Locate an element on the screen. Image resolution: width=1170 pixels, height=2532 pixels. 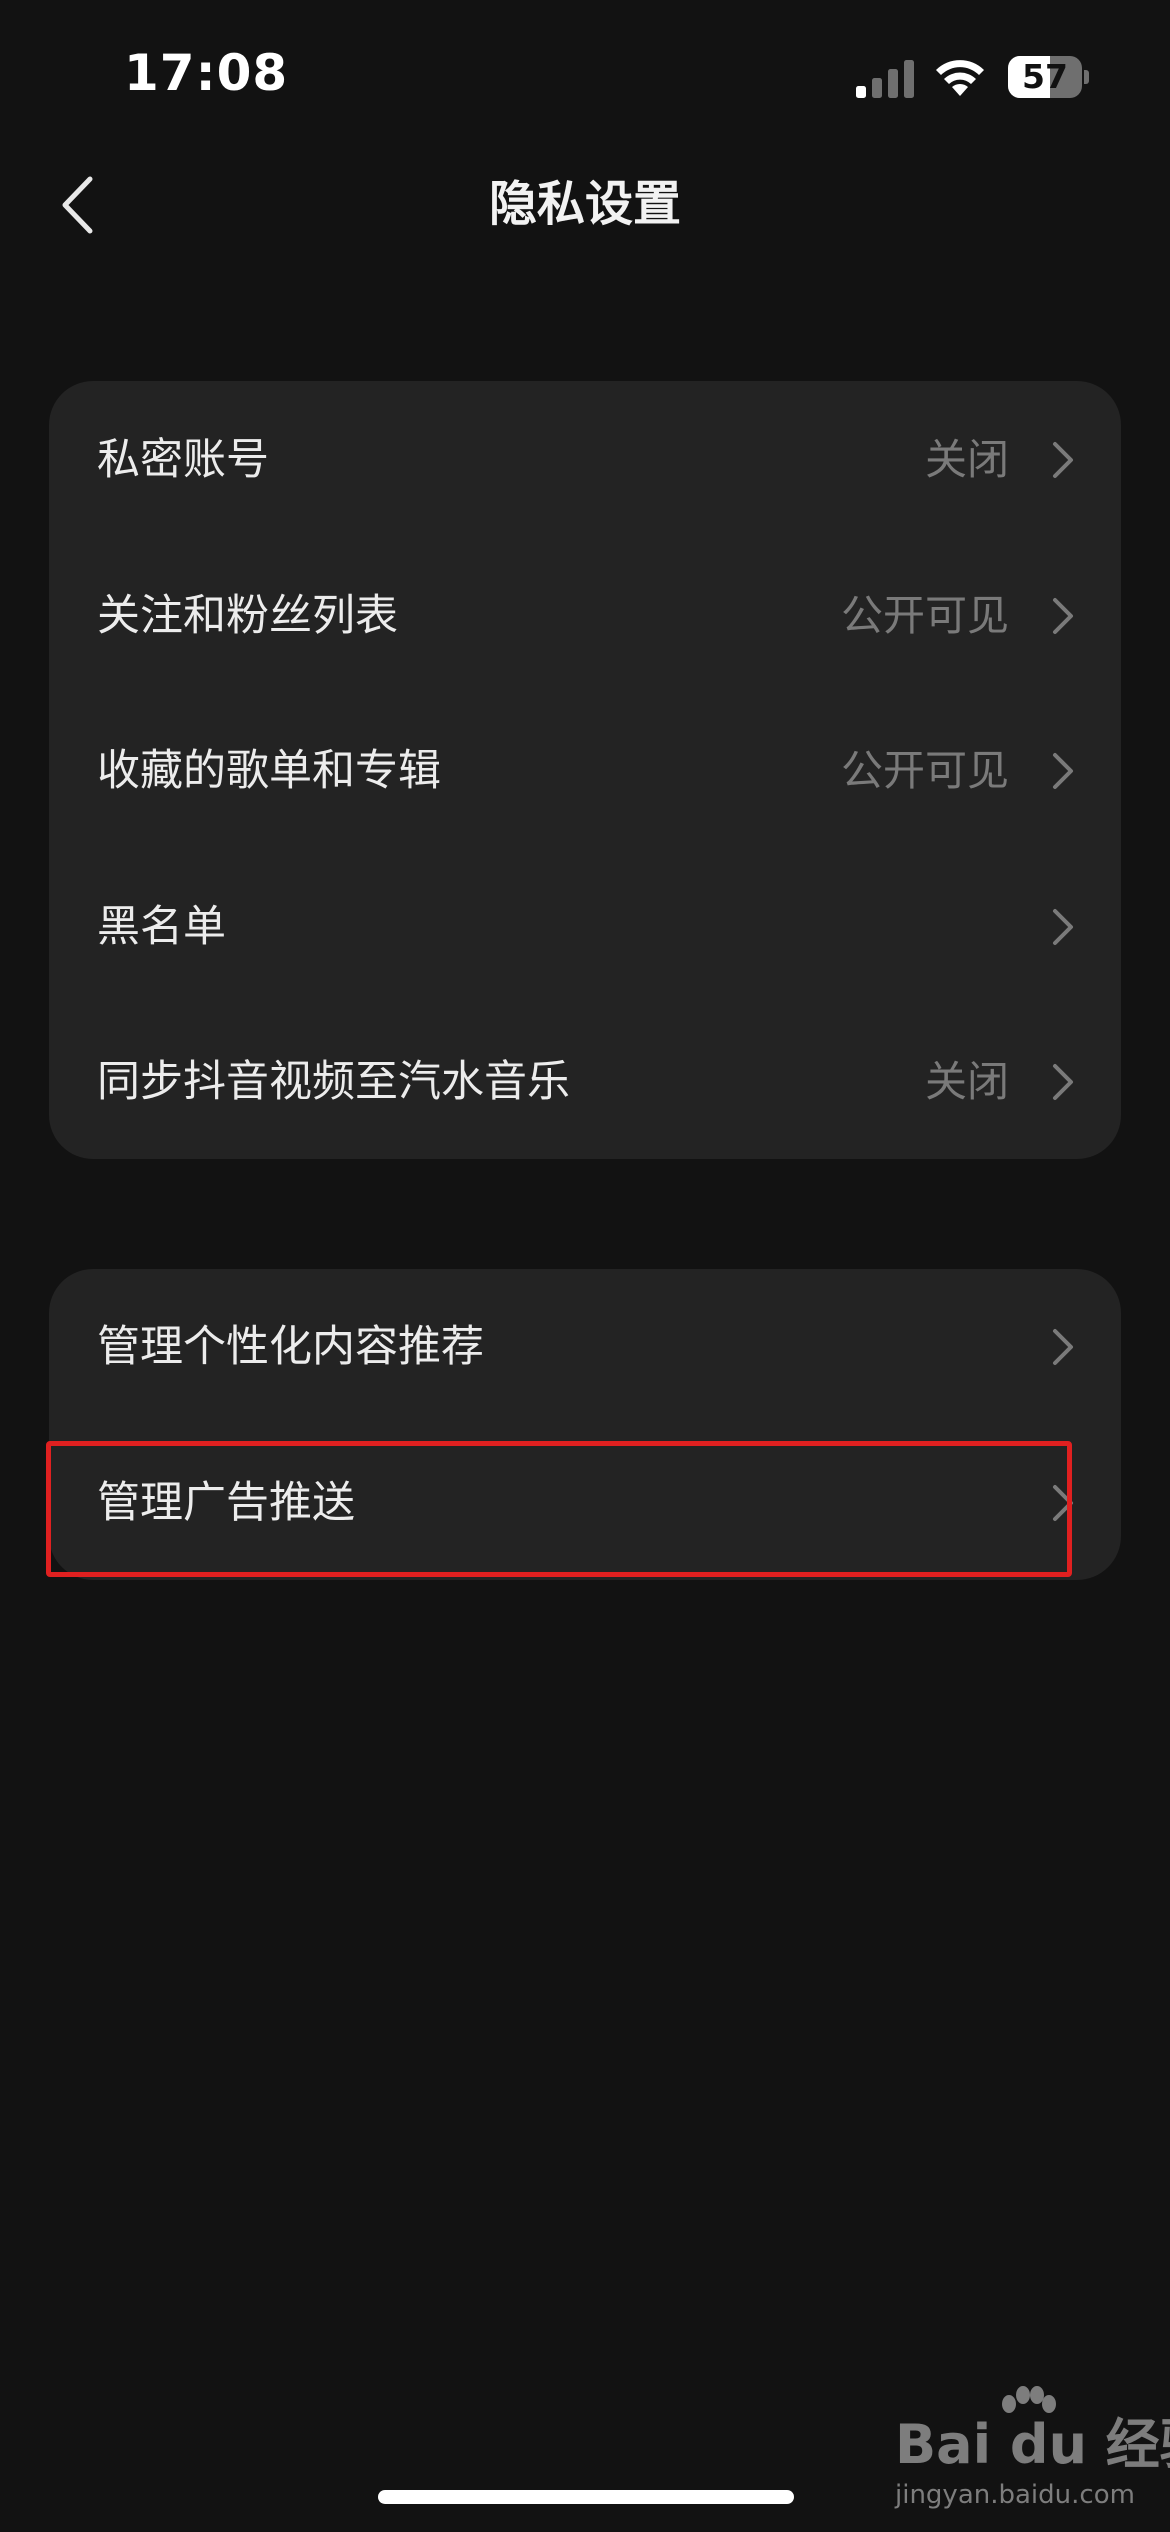
follow-fans-list-row: 关注和粉丝列表 公开可见 is located at coordinates (585, 616).